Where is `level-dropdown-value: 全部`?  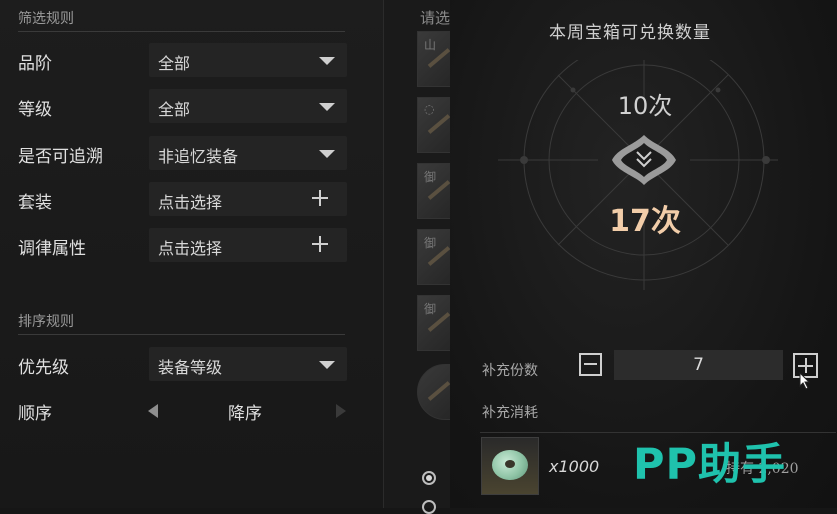
level-dropdown-value: 全部 is located at coordinates (174, 109).